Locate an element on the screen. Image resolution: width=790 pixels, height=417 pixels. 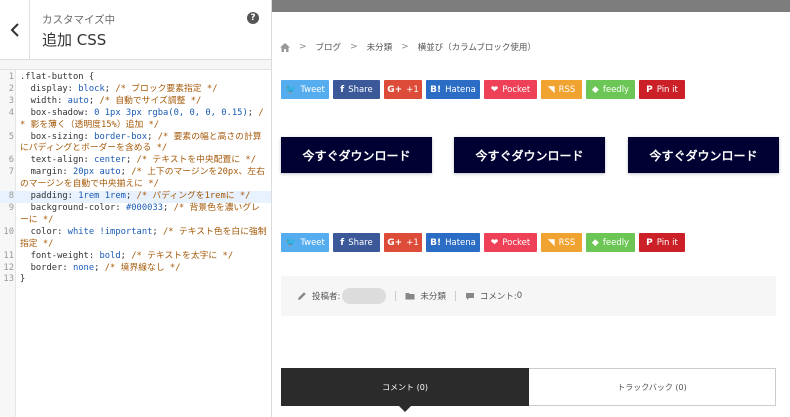
code-token: box-sizing: is located at coordinates (57, 136).